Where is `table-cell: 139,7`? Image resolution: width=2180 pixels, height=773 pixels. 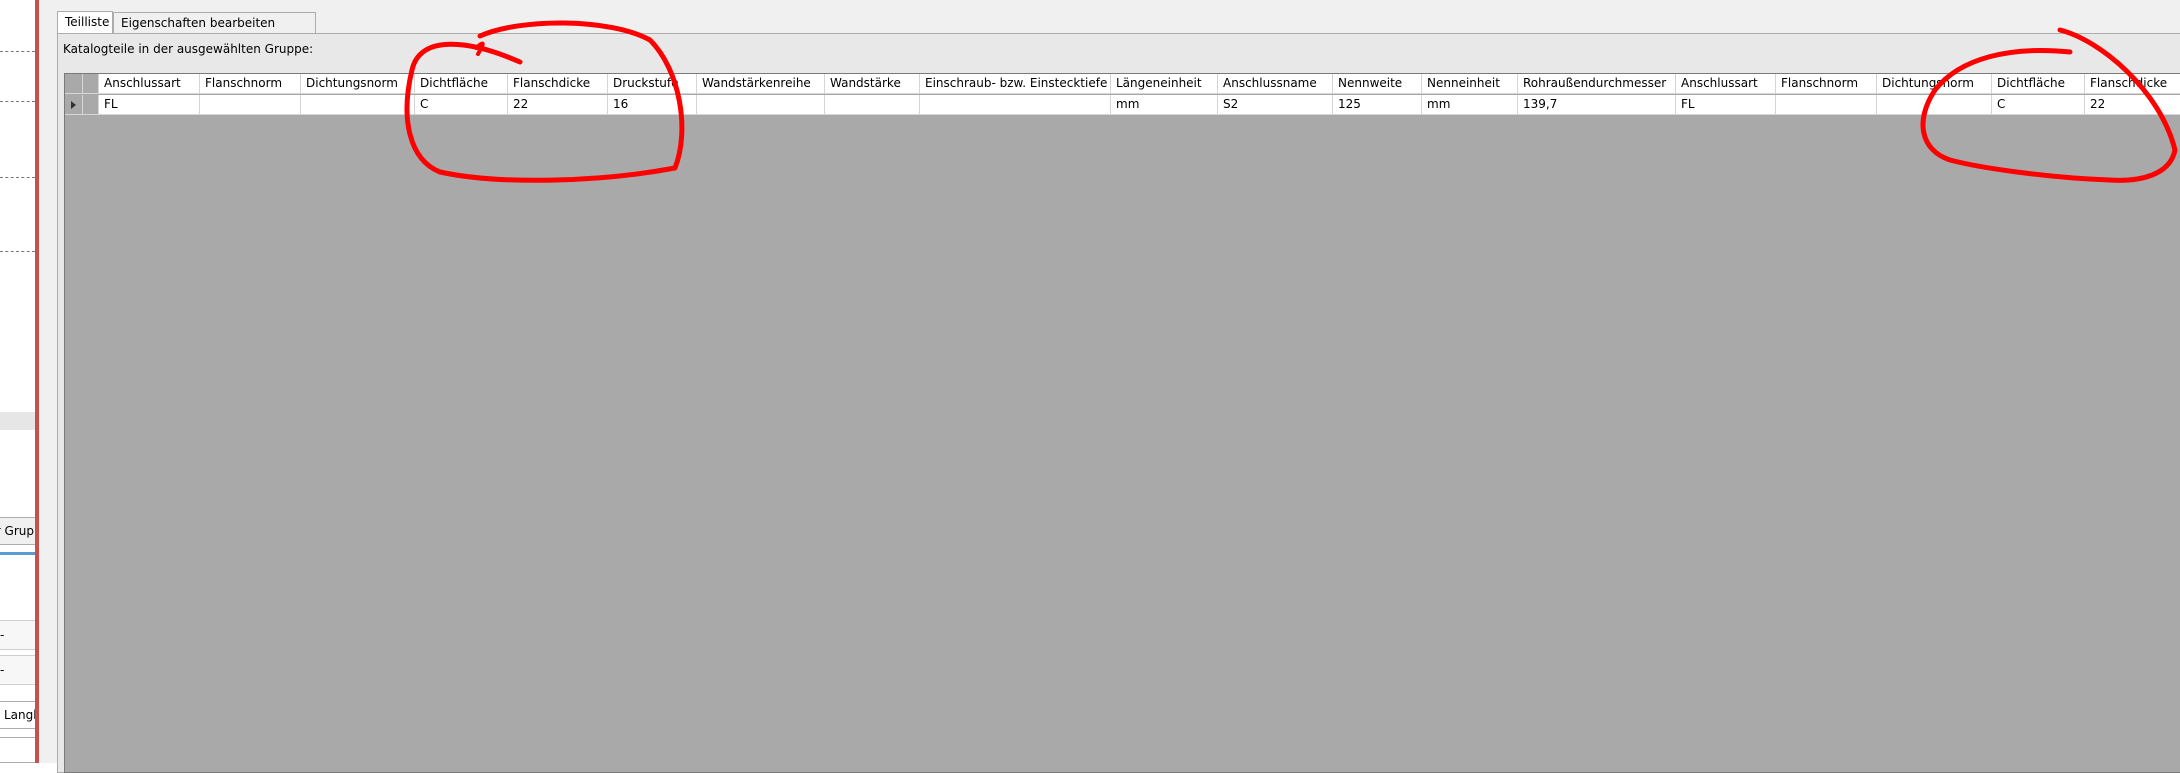
table-cell: 139,7 is located at coordinates (1597, 105).